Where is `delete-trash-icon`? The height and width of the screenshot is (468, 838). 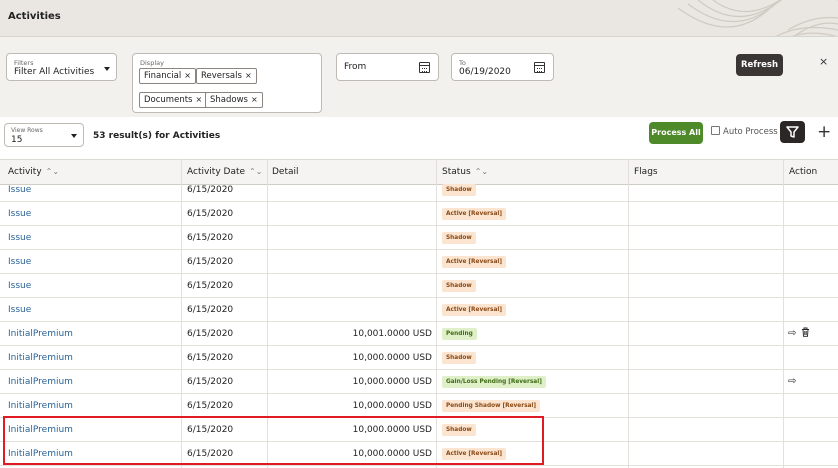
delete-trash-icon is located at coordinates (805, 334).